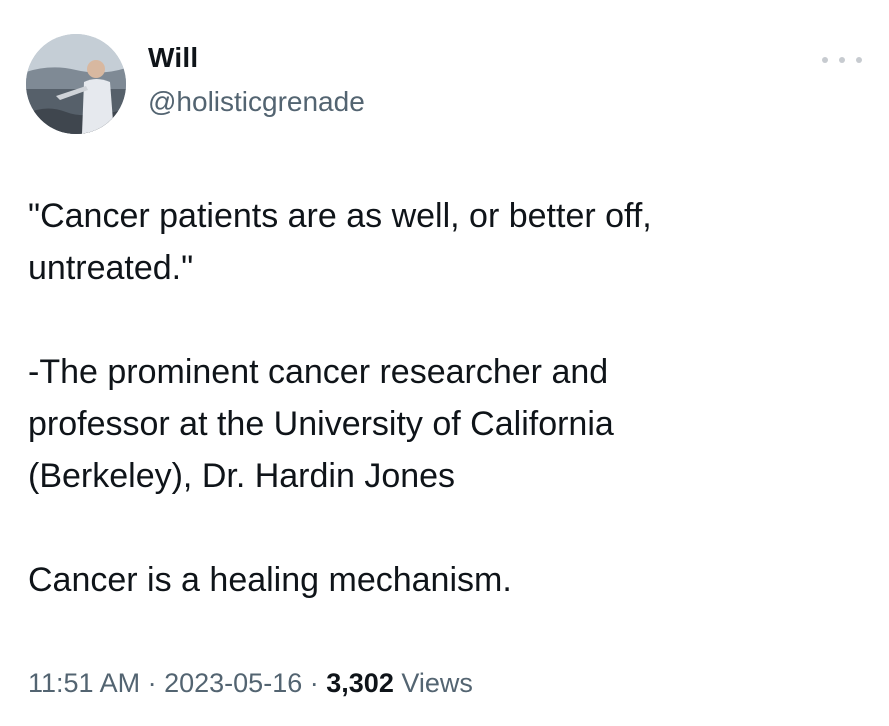 This screenshot has height=726, width=889. Describe the element at coordinates (111, 268) in the screenshot. I see `tweet-text-line: untreated."` at that location.